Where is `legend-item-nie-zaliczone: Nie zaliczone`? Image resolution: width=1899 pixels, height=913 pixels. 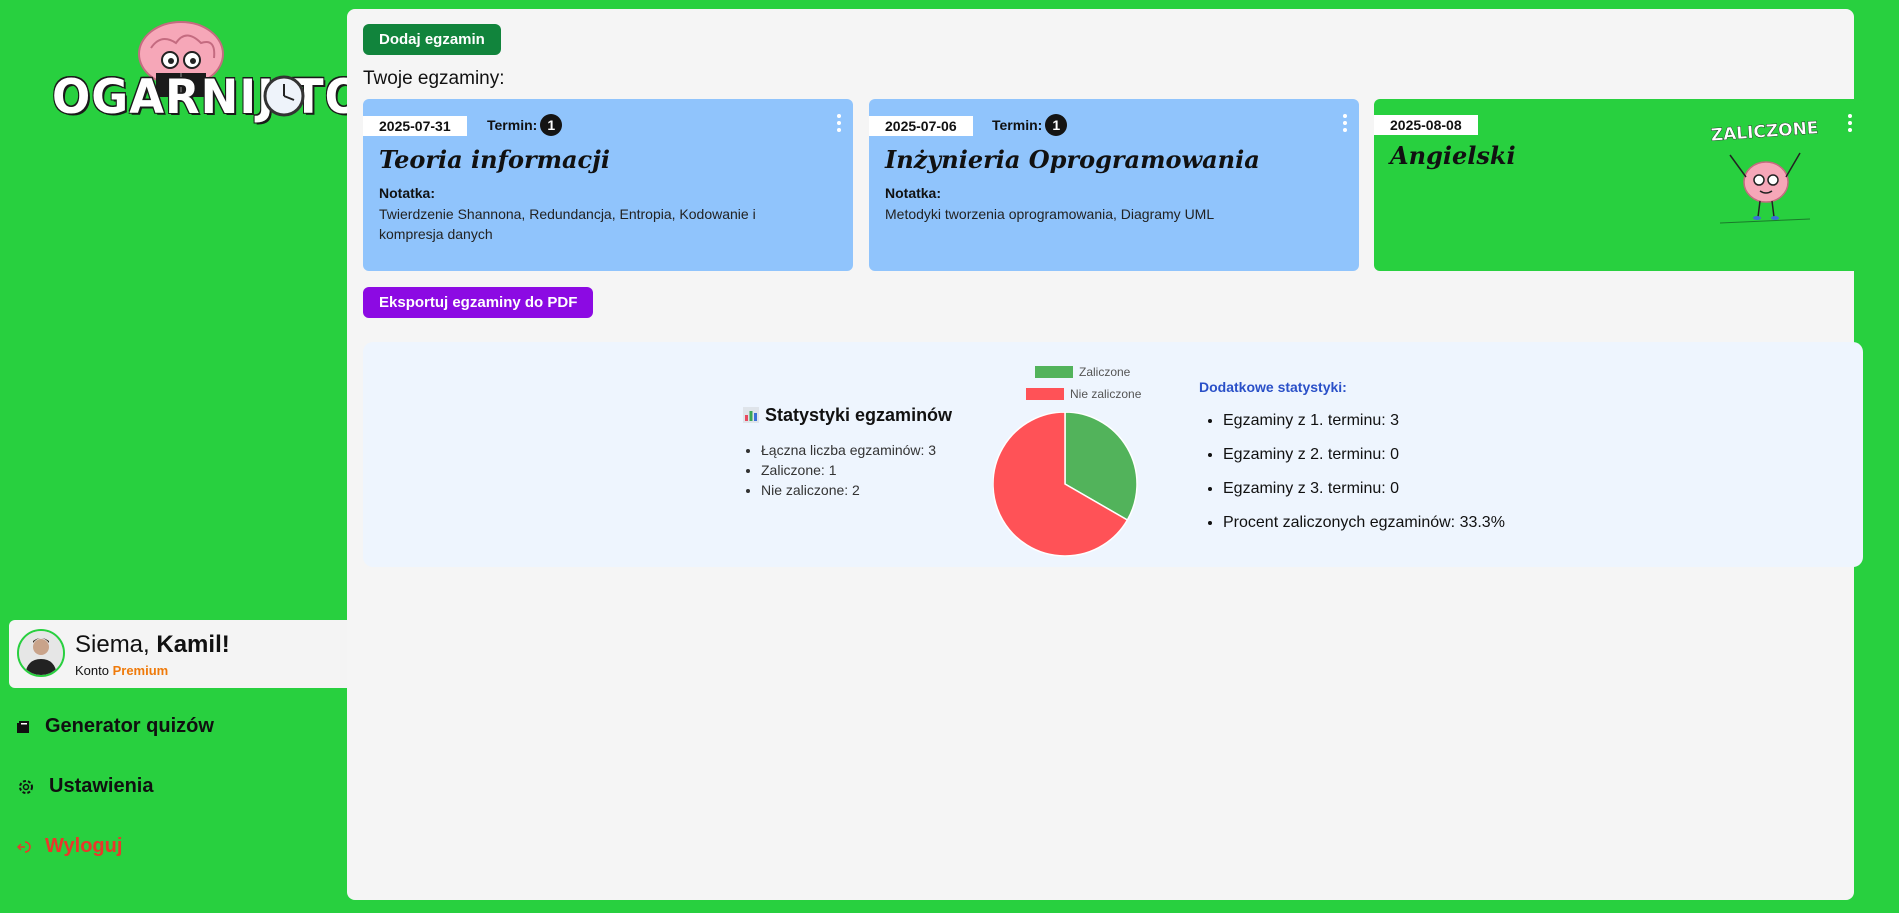 legend-item-nie-zaliczone: Nie zaliczone is located at coordinates (1083, 394).